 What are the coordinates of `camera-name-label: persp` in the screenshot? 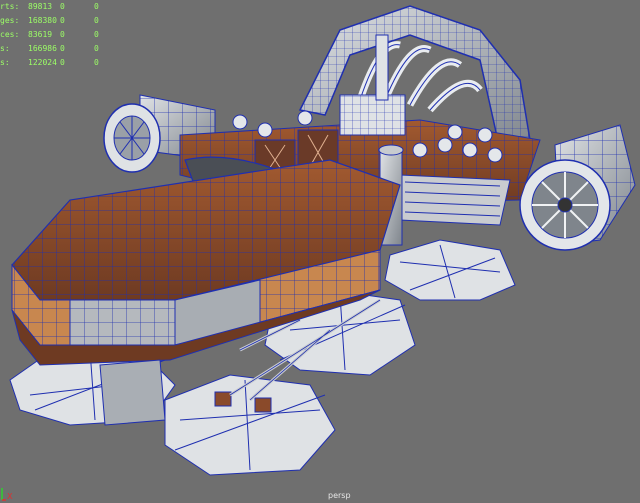 It's located at (339, 495).